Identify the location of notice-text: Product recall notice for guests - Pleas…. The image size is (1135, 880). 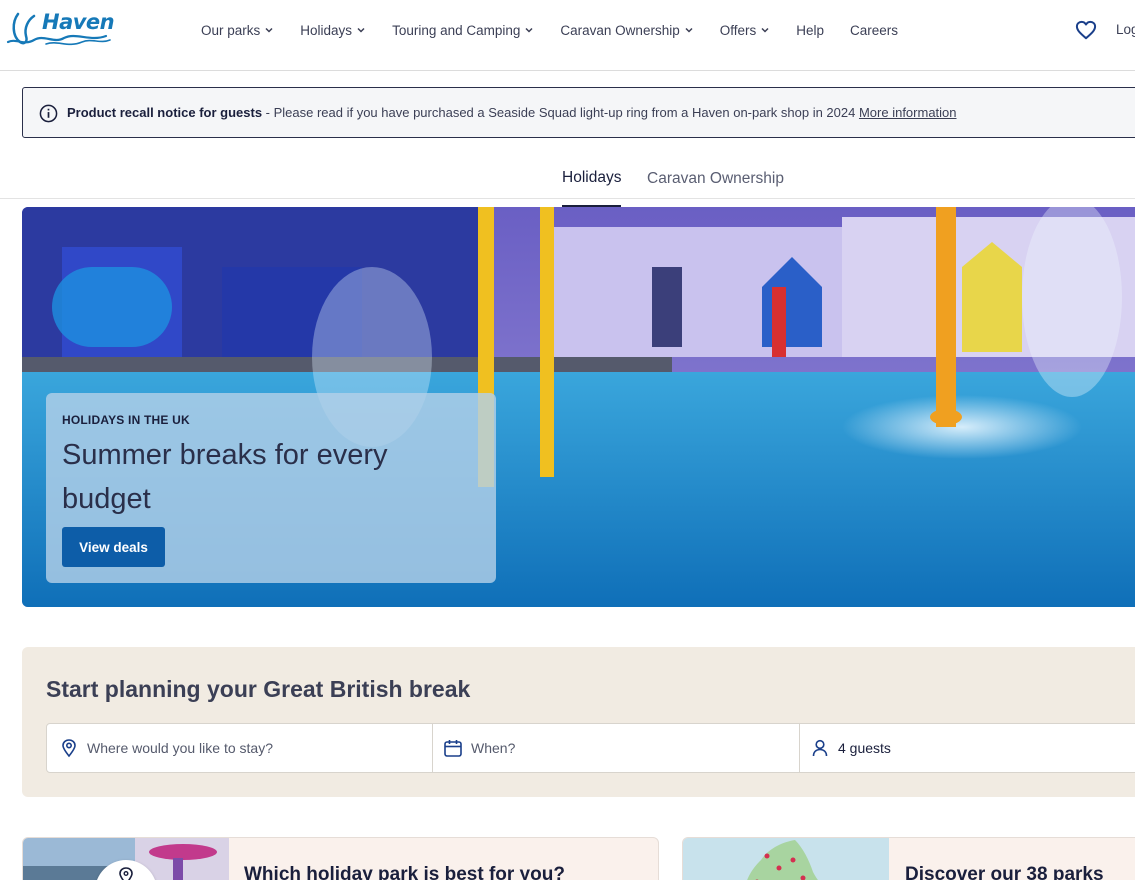
(512, 112).